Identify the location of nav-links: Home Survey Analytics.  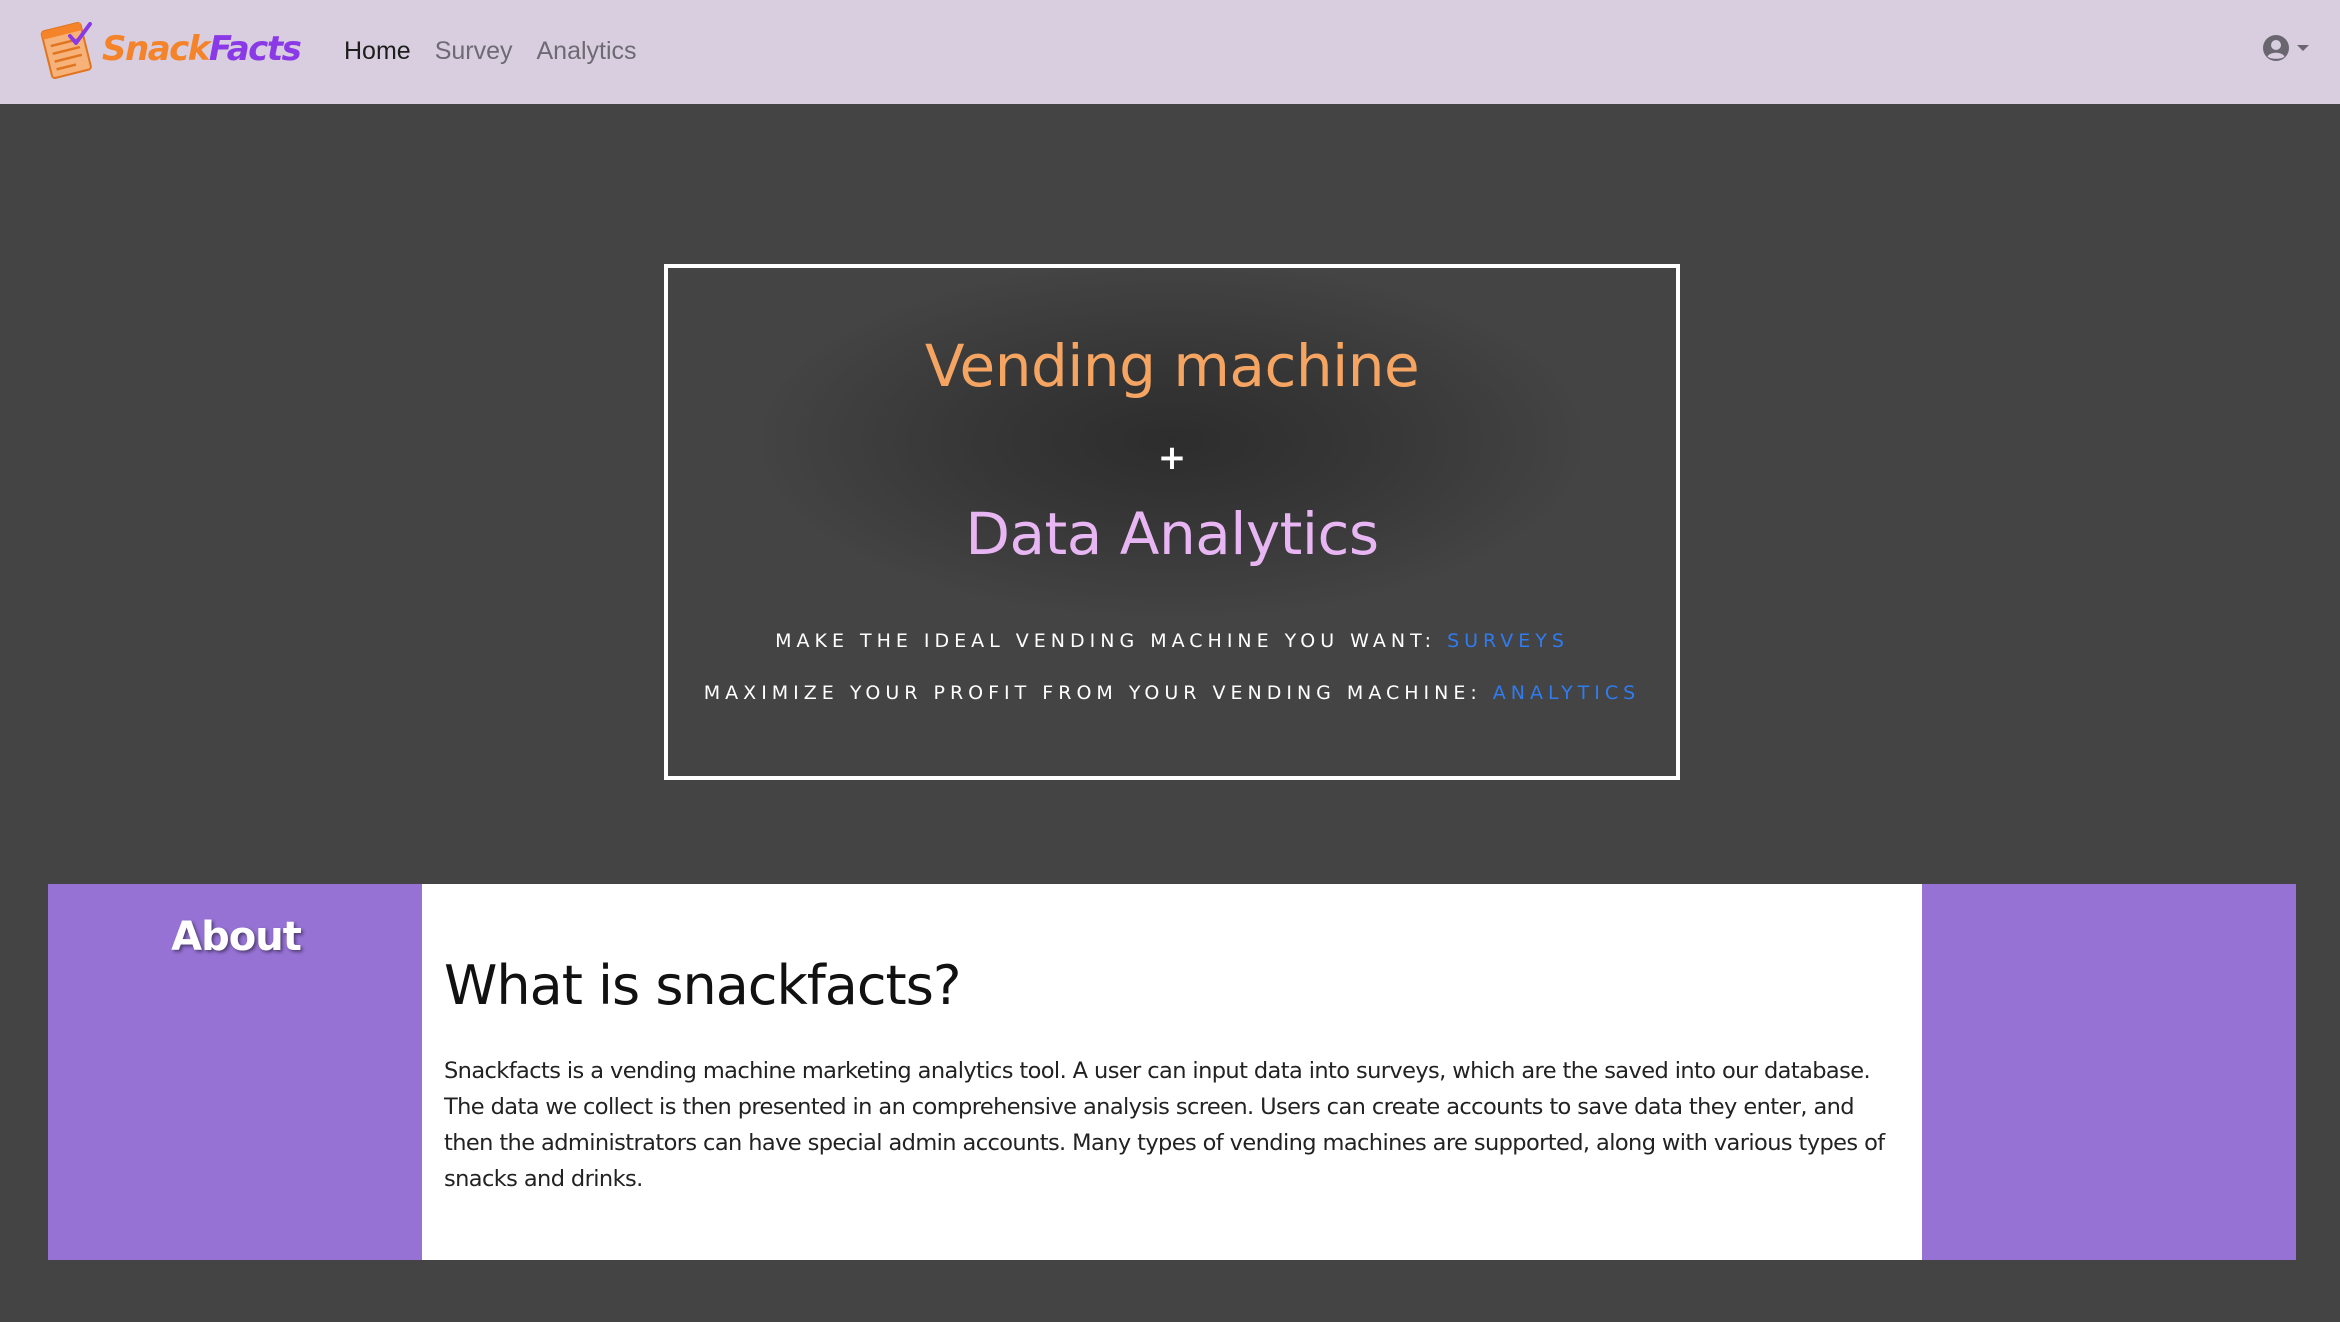
(496, 51).